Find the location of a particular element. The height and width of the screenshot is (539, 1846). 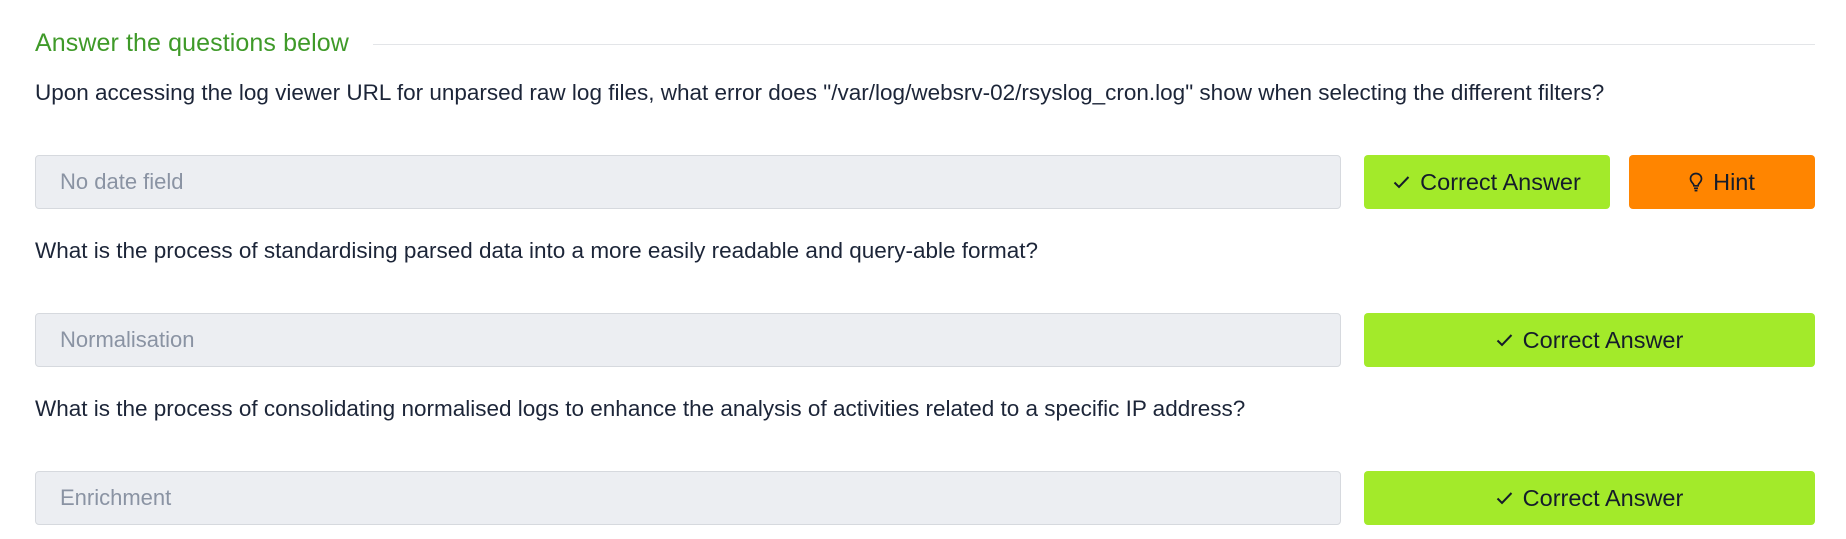

question-2-answer-field: Normalisation is located at coordinates (688, 340).